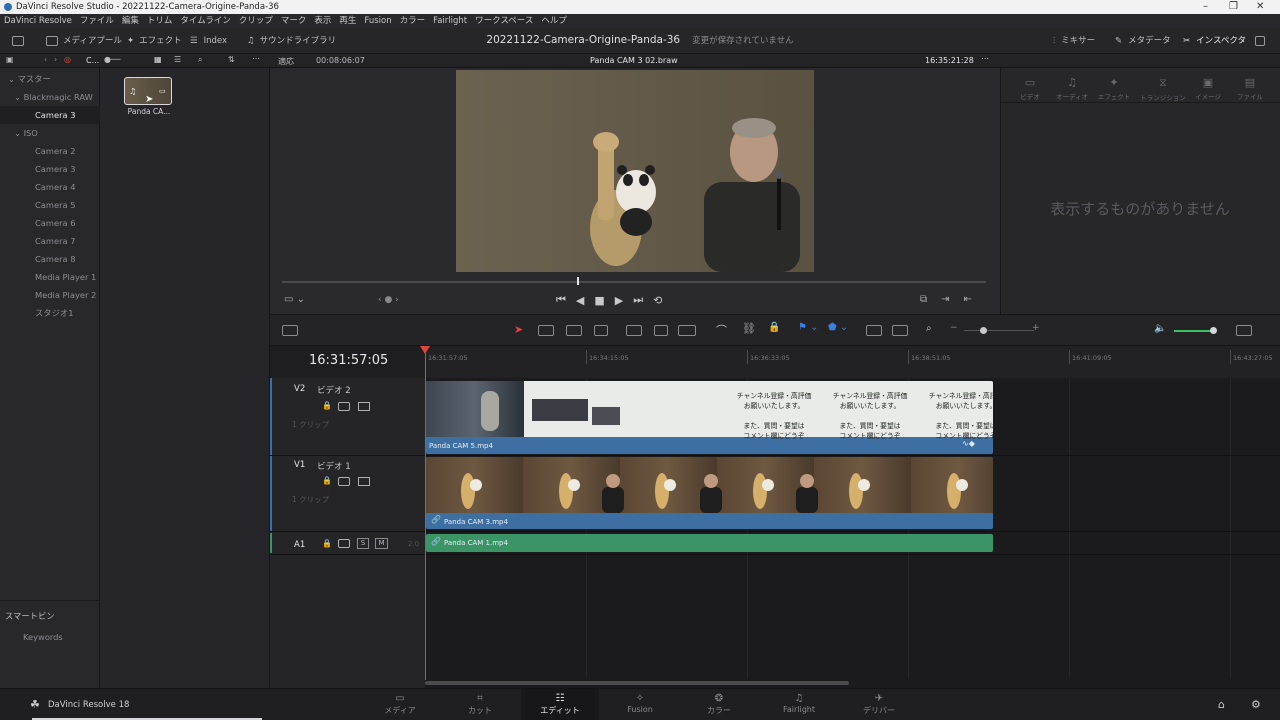 The height and width of the screenshot is (720, 1280). What do you see at coordinates (381, 543) in the screenshot?
I see `mute-button: M` at bounding box center [381, 543].